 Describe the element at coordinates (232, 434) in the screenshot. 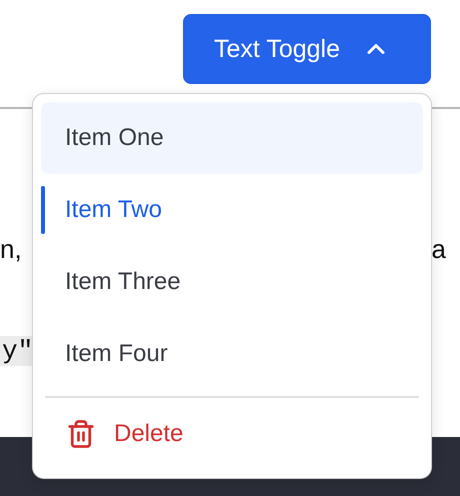

I see `delete-menu-item: Delete` at that location.